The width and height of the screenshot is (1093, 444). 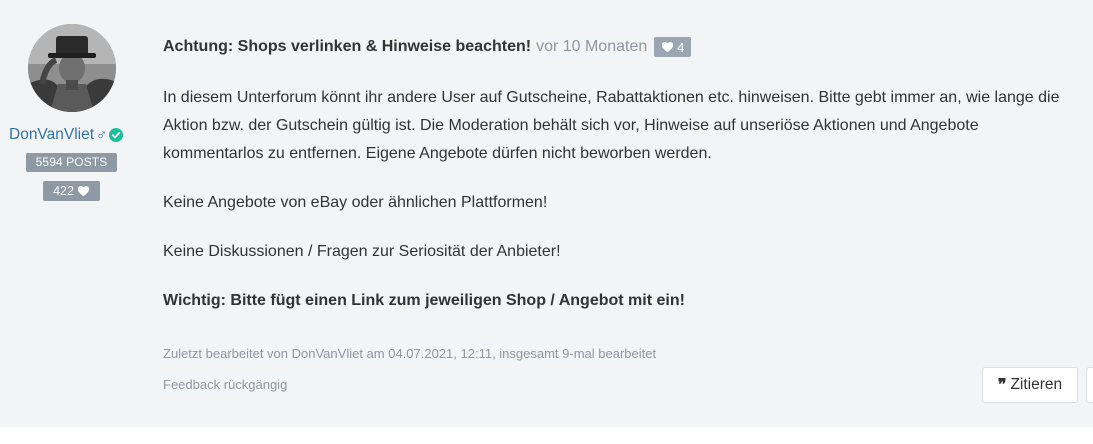 I want to click on post-likes-badge: 4, so click(x=673, y=47).